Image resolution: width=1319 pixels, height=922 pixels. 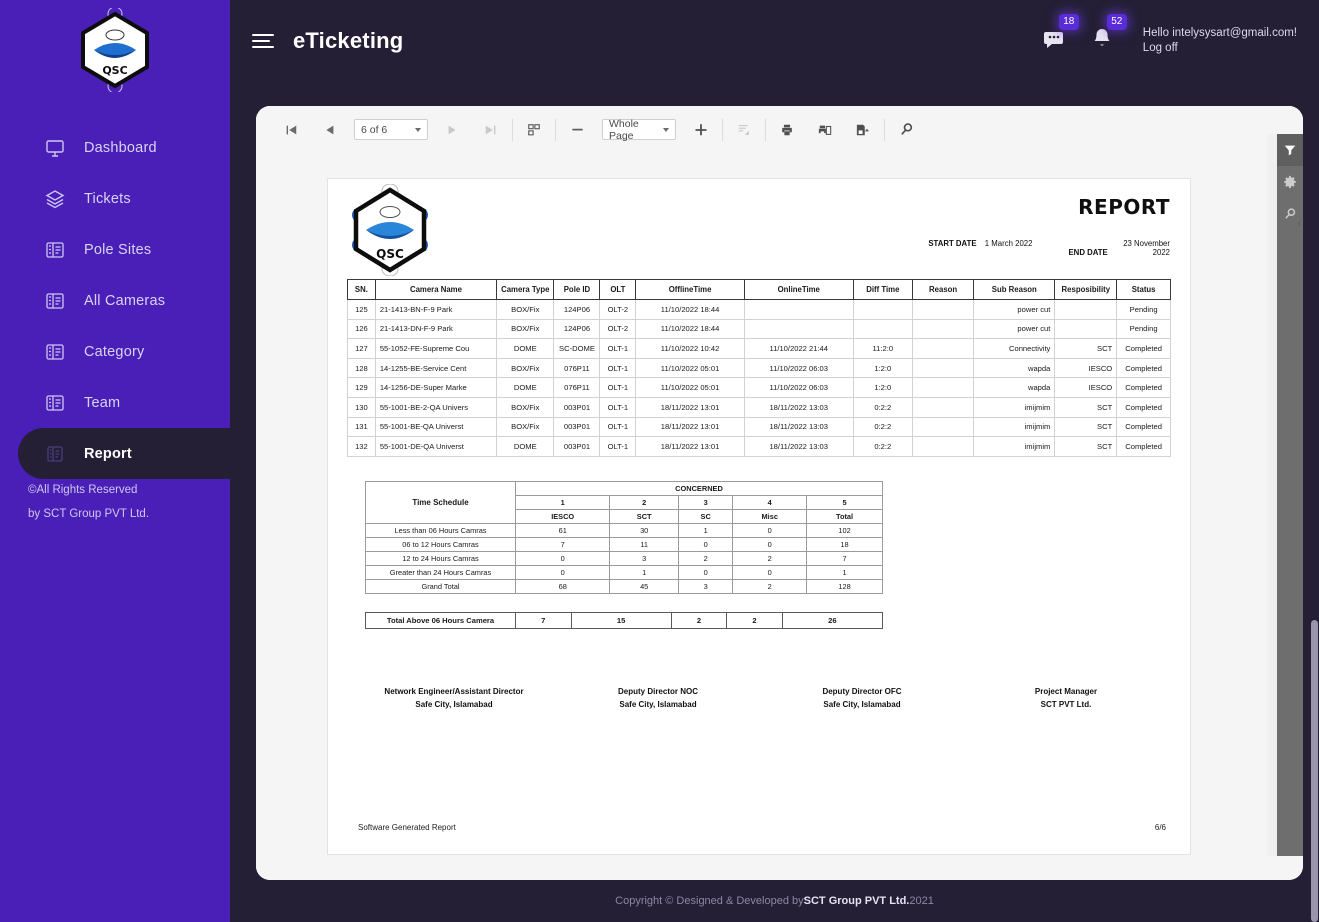 What do you see at coordinates (1290, 495) in the screenshot?
I see `report-viewer-side-rail` at bounding box center [1290, 495].